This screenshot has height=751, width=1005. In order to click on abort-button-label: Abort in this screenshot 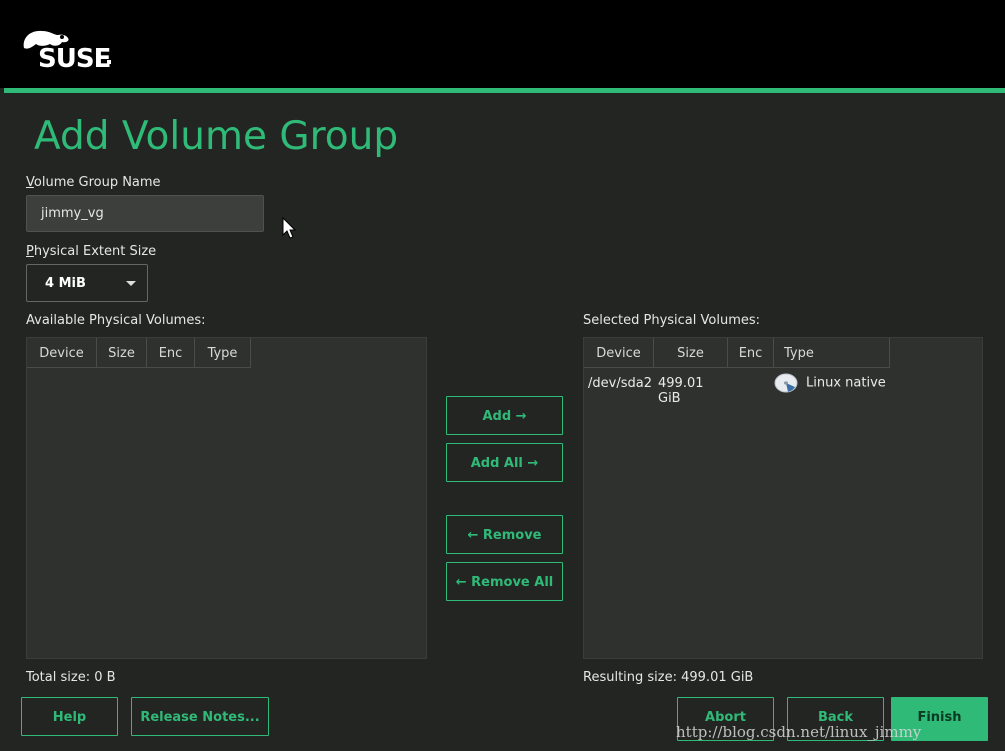, I will do `click(725, 717)`.